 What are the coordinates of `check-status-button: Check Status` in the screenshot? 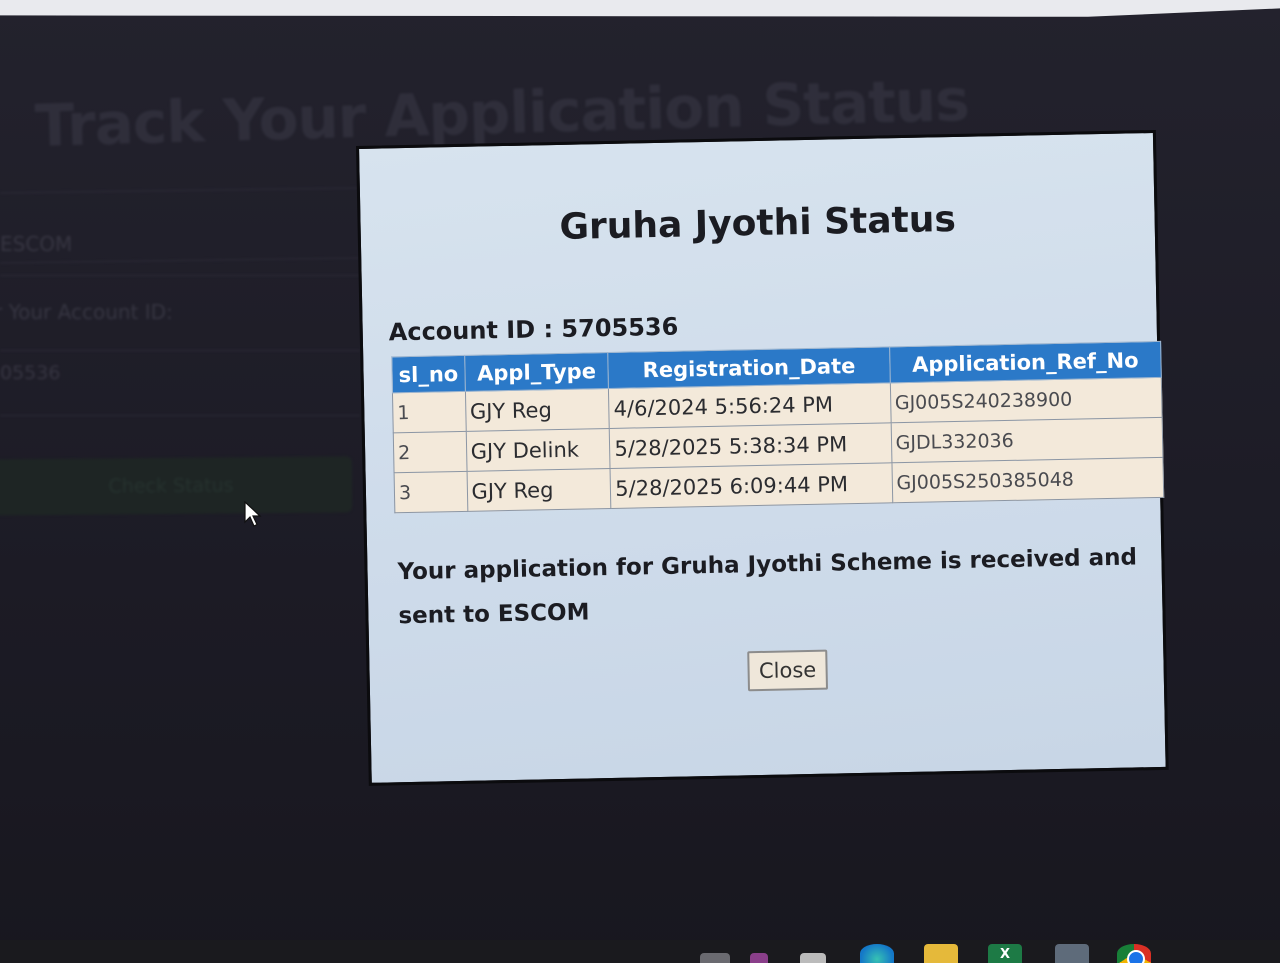 It's located at (176, 486).